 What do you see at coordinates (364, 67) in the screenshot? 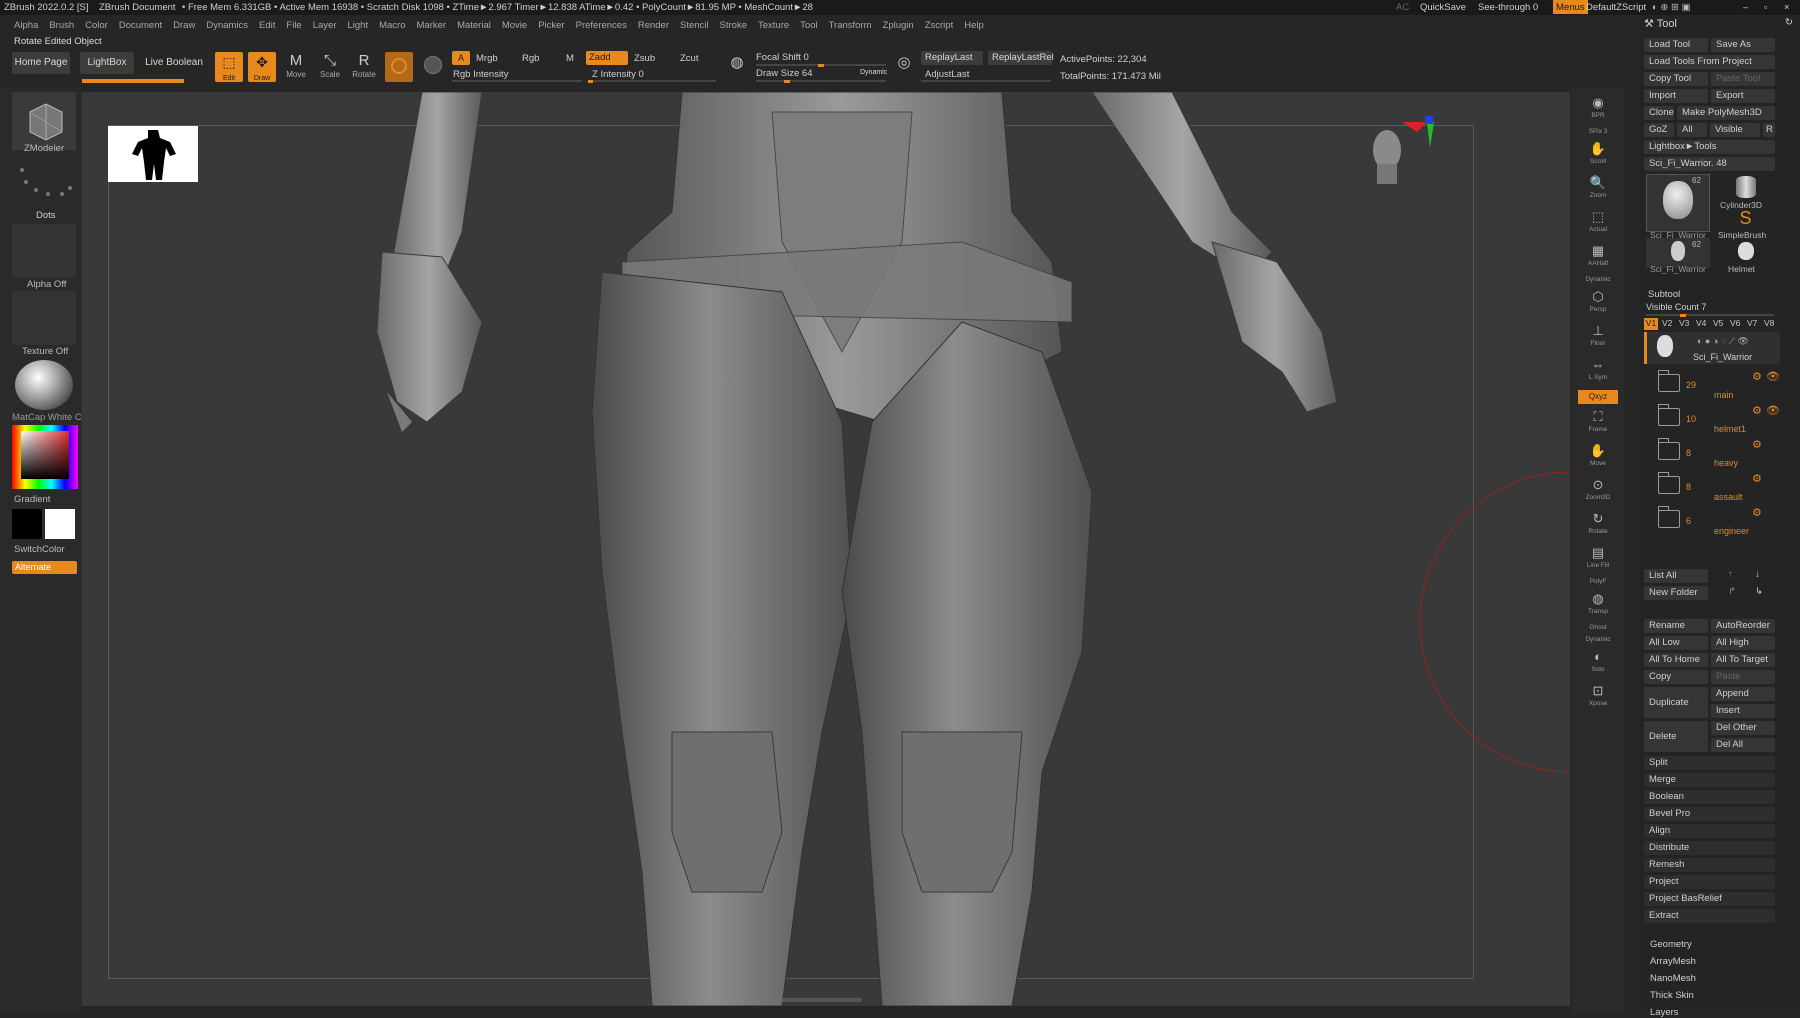
I see `rotate-button: R Rotate` at bounding box center [364, 67].